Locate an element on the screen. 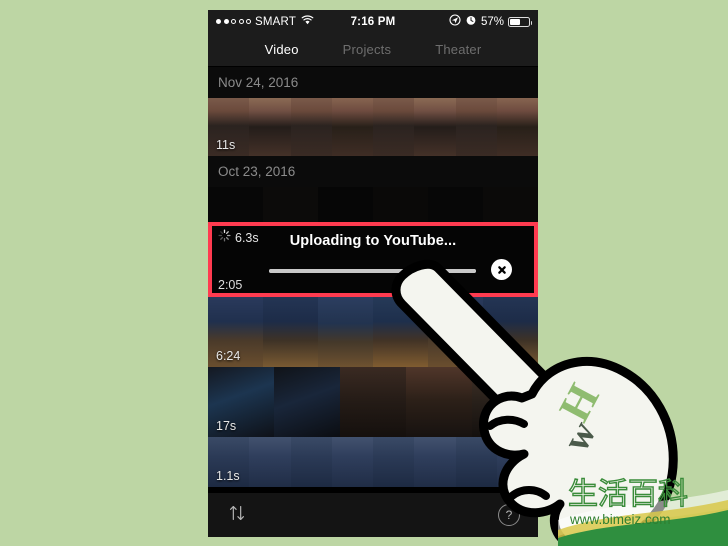 Image resolution: width=728 pixels, height=546 pixels. tab-theater: Theater is located at coordinates (458, 49).